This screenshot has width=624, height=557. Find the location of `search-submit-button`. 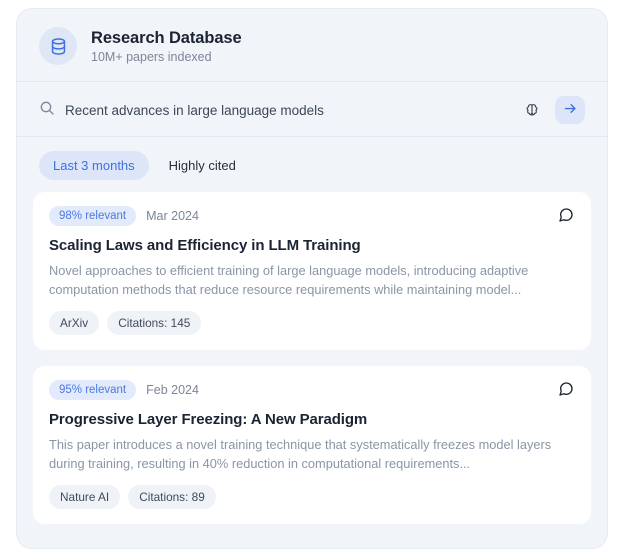

search-submit-button is located at coordinates (570, 110).